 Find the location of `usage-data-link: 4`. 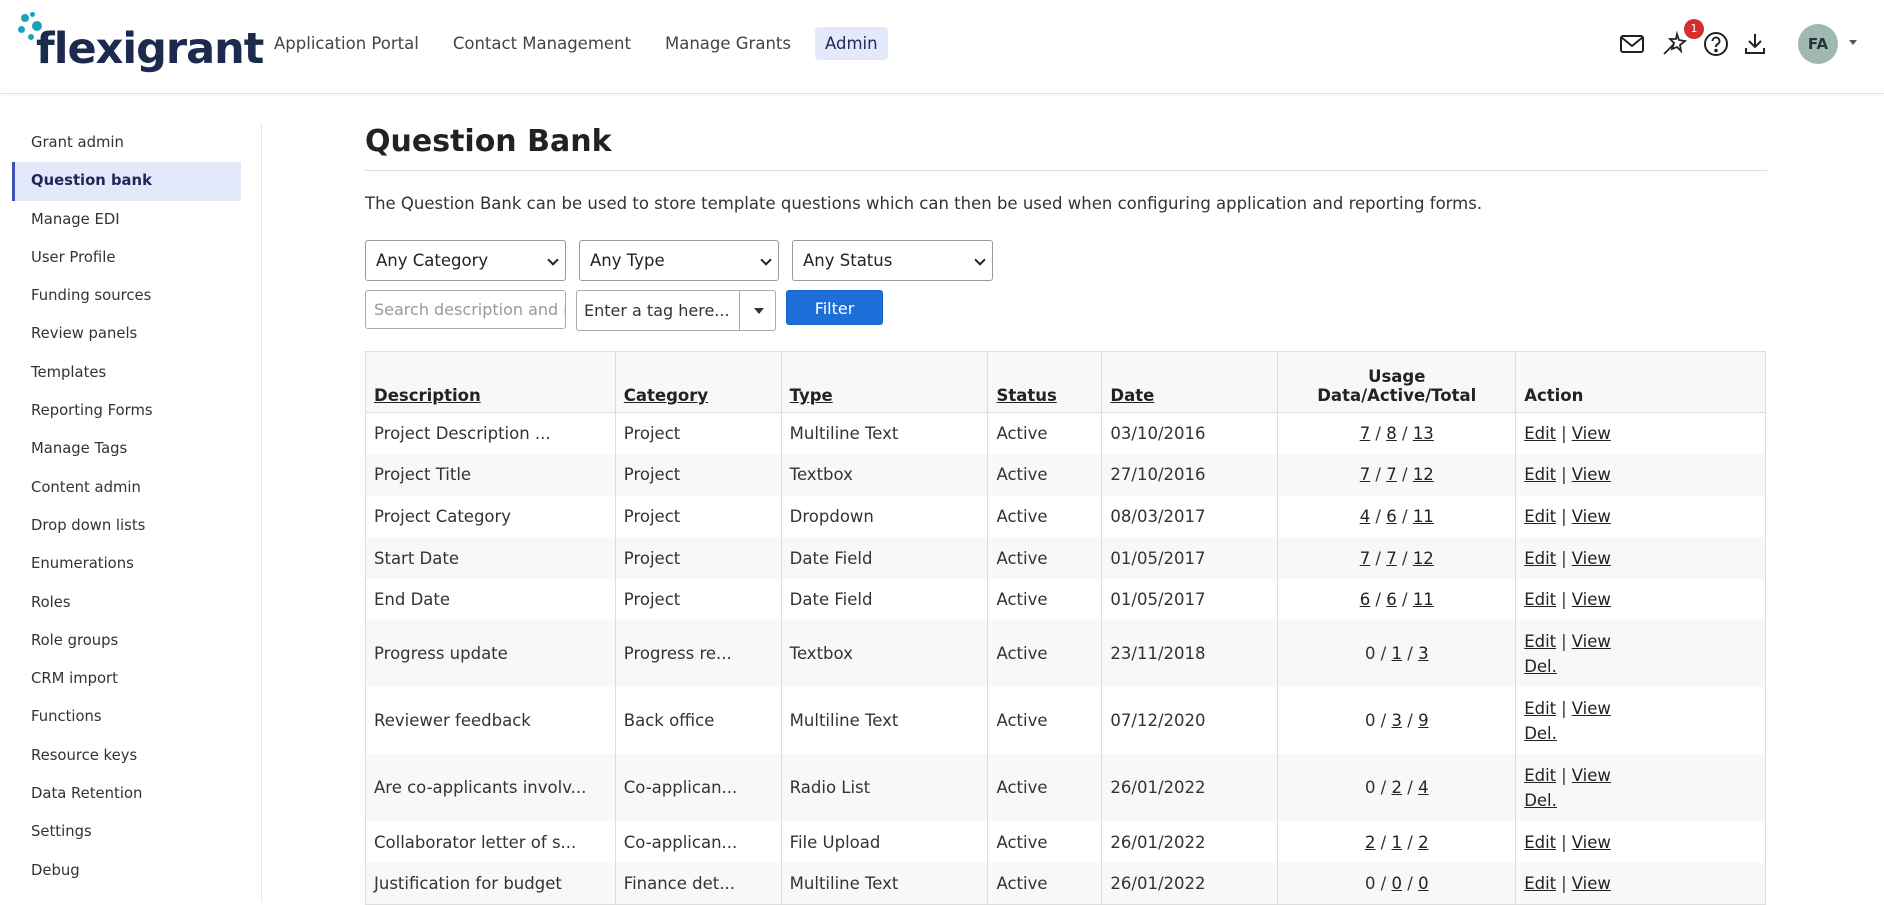

usage-data-link: 4 is located at coordinates (1365, 516).